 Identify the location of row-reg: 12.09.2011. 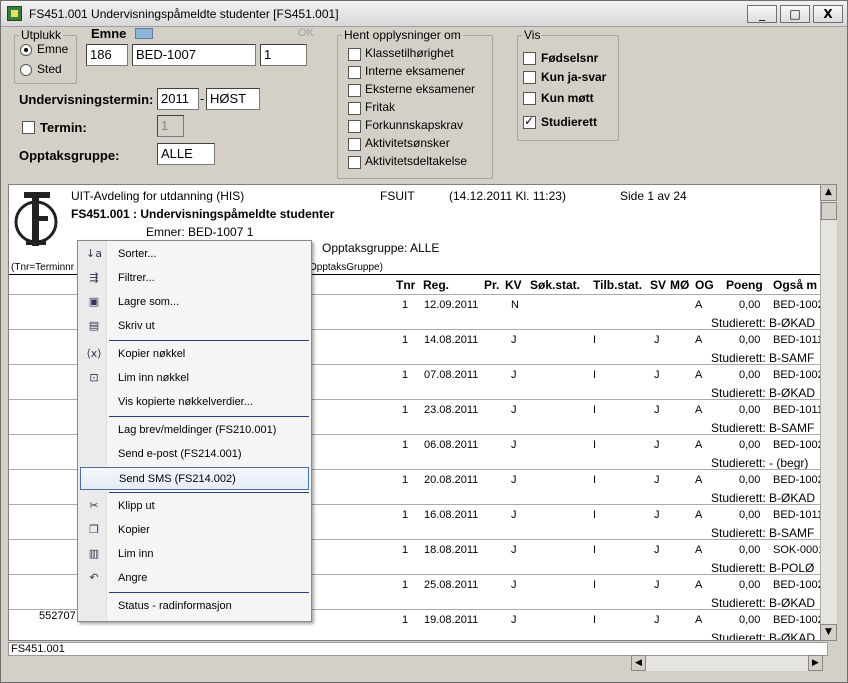
(451, 305).